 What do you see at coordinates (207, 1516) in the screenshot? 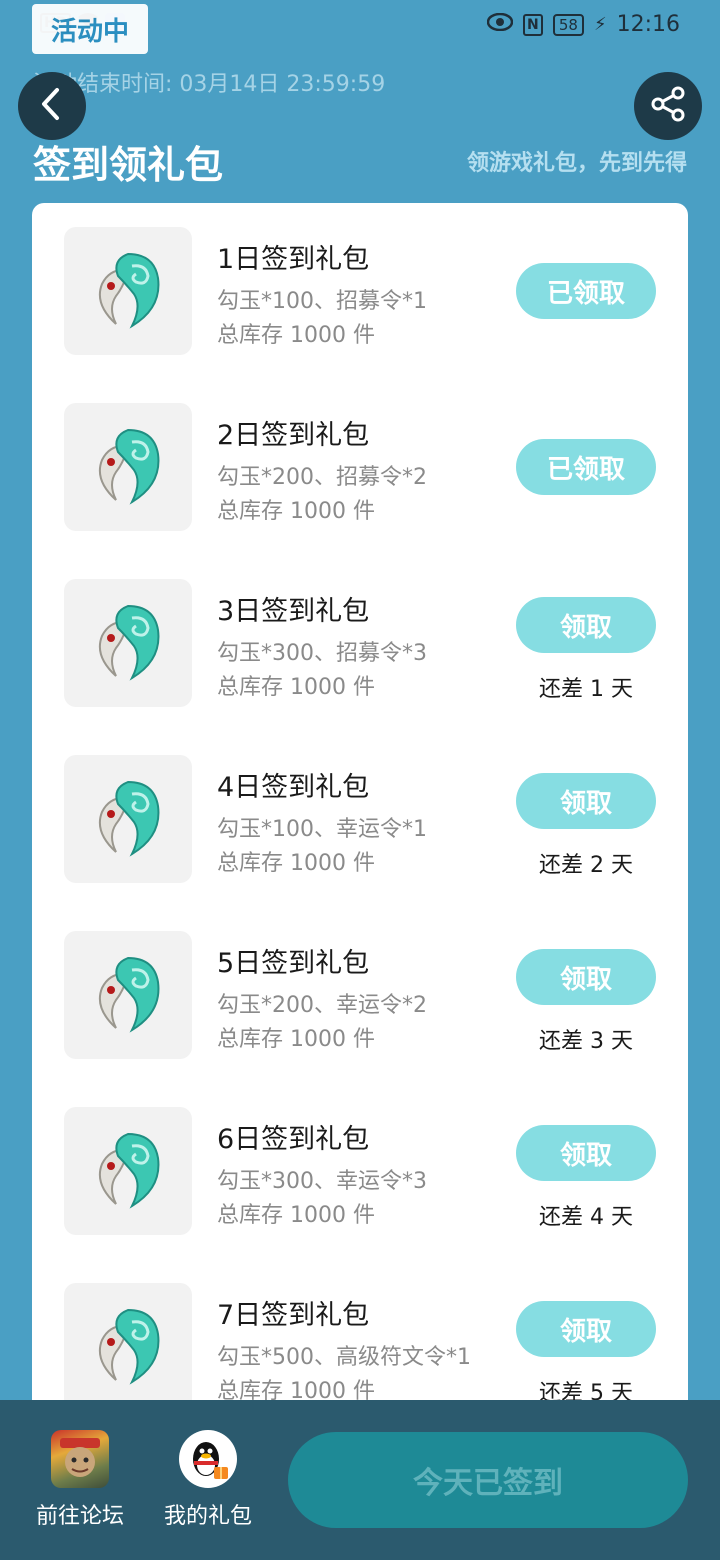
I see `my-gifts-label: 我的礼包` at bounding box center [207, 1516].